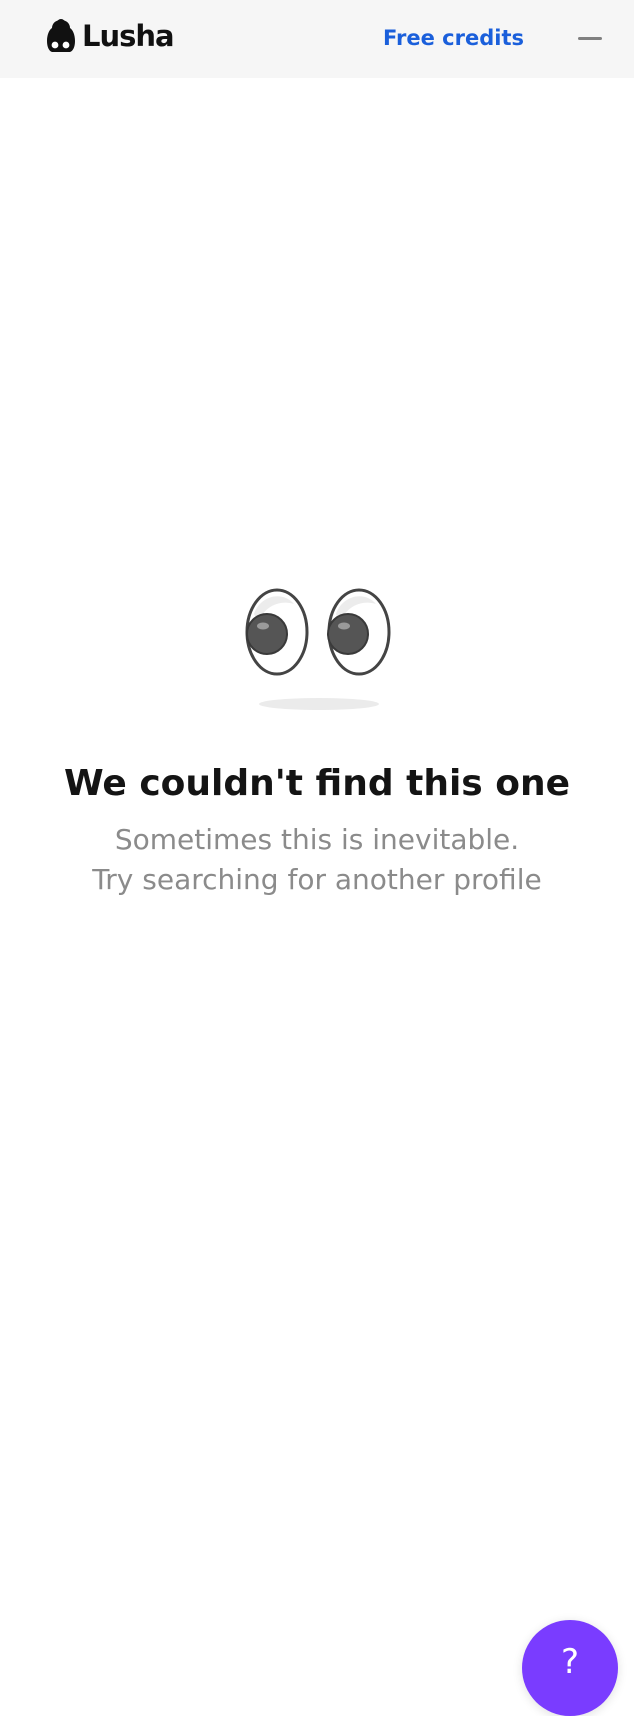  I want to click on eyes-illustration-icon, so click(318, 649).